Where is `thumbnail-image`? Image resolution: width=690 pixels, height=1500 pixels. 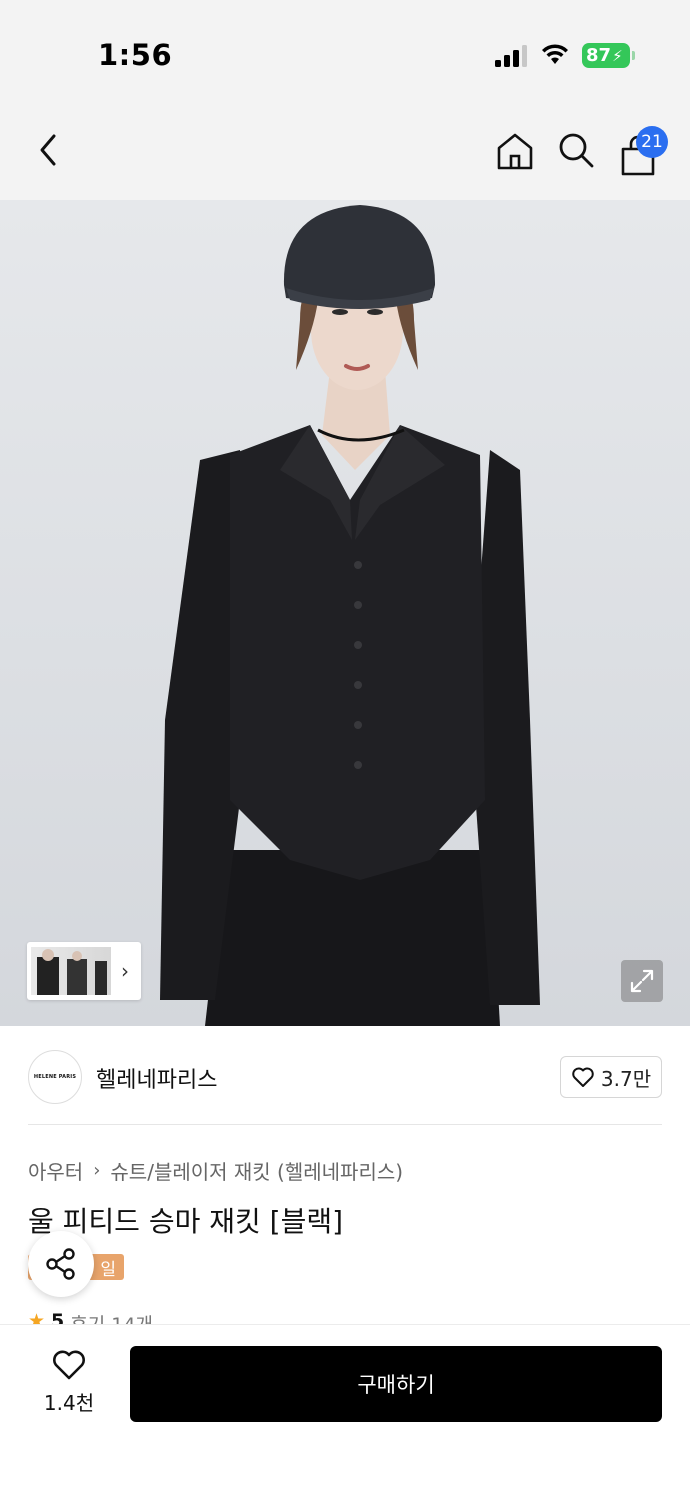 thumbnail-image is located at coordinates (71, 971).